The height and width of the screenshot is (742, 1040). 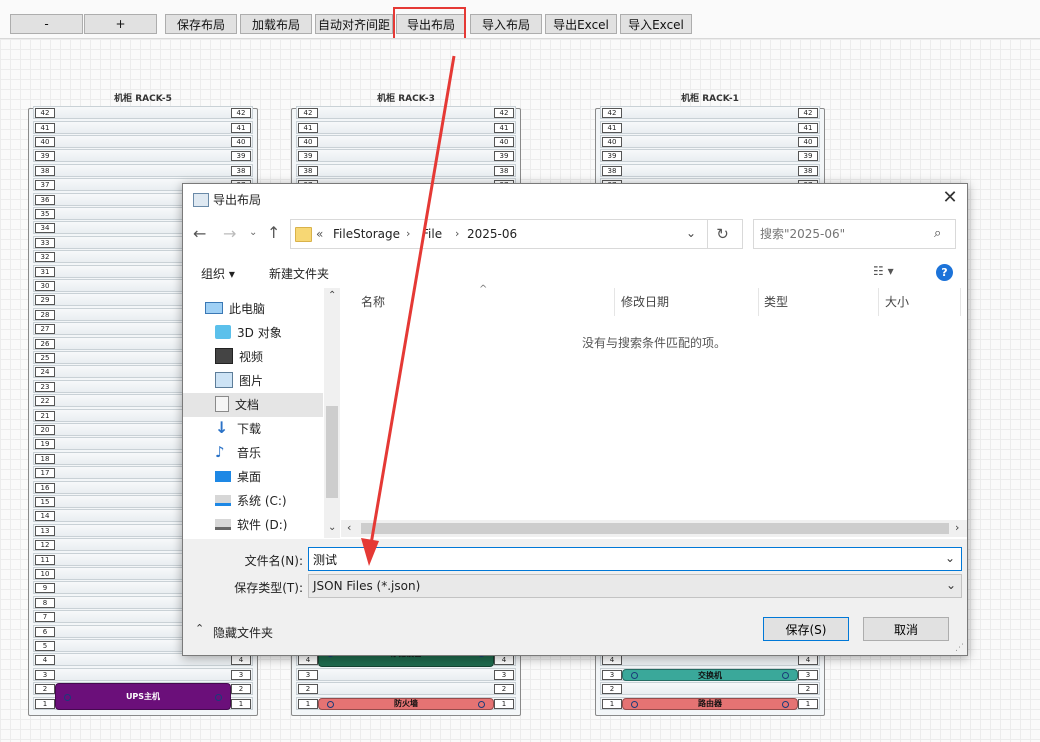 What do you see at coordinates (239, 356) in the screenshot?
I see `nav-videos: 视频` at bounding box center [239, 356].